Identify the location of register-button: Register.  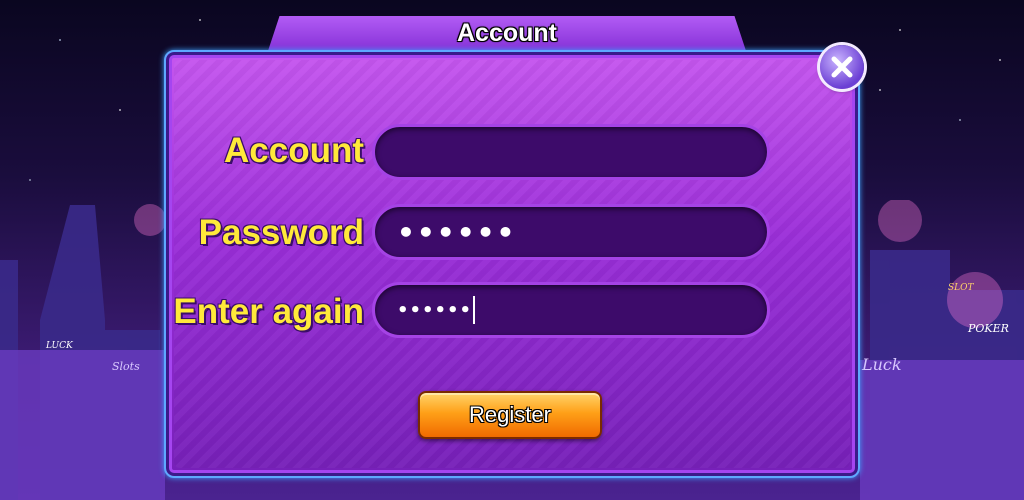
(510, 415).